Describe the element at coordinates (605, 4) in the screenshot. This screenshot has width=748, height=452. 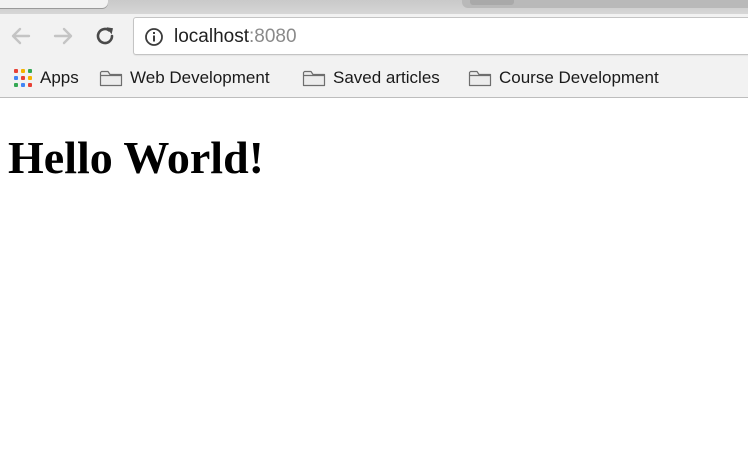
I see `tab-background` at that location.